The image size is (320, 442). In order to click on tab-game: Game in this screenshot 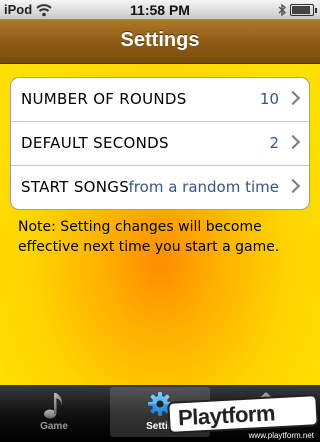, I will do `click(54, 412)`.